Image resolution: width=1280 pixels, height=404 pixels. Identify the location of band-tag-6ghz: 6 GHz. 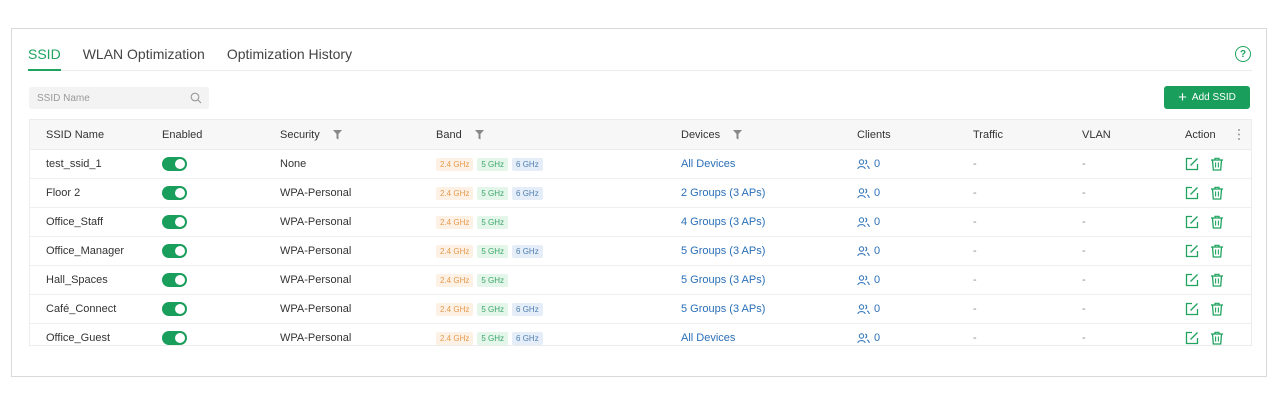
(527, 164).